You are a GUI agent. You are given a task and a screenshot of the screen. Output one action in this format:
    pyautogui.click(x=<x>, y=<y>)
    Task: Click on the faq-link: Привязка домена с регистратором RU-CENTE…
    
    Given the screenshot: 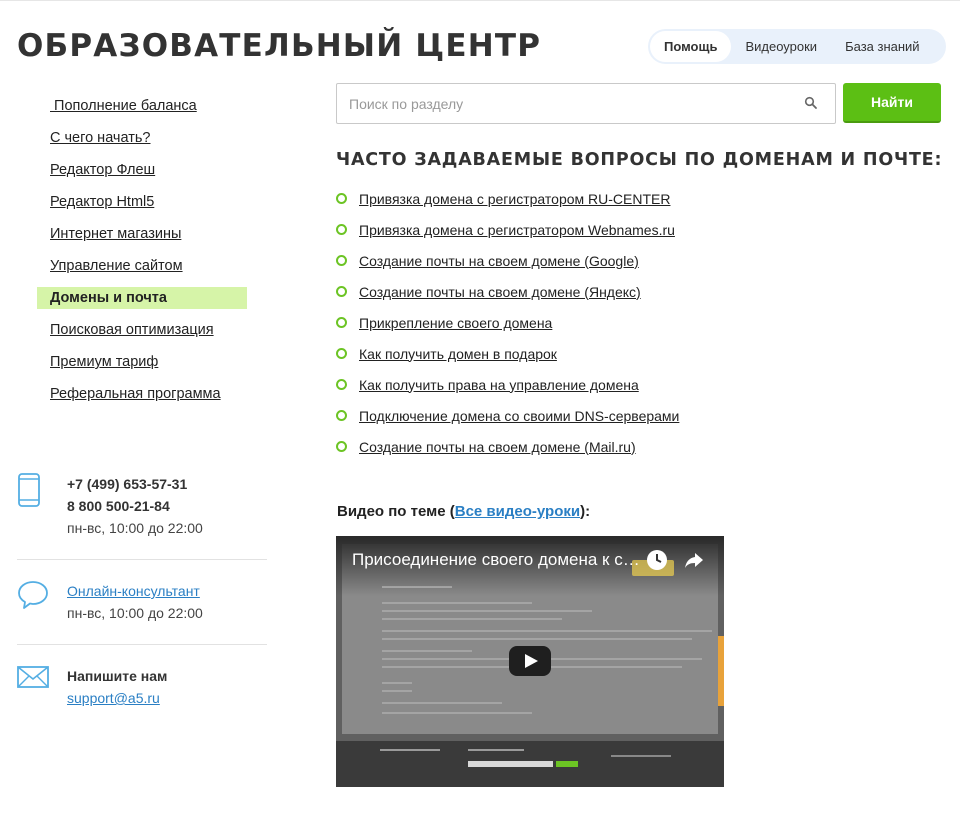 What is the action you would take?
    pyautogui.click(x=514, y=199)
    